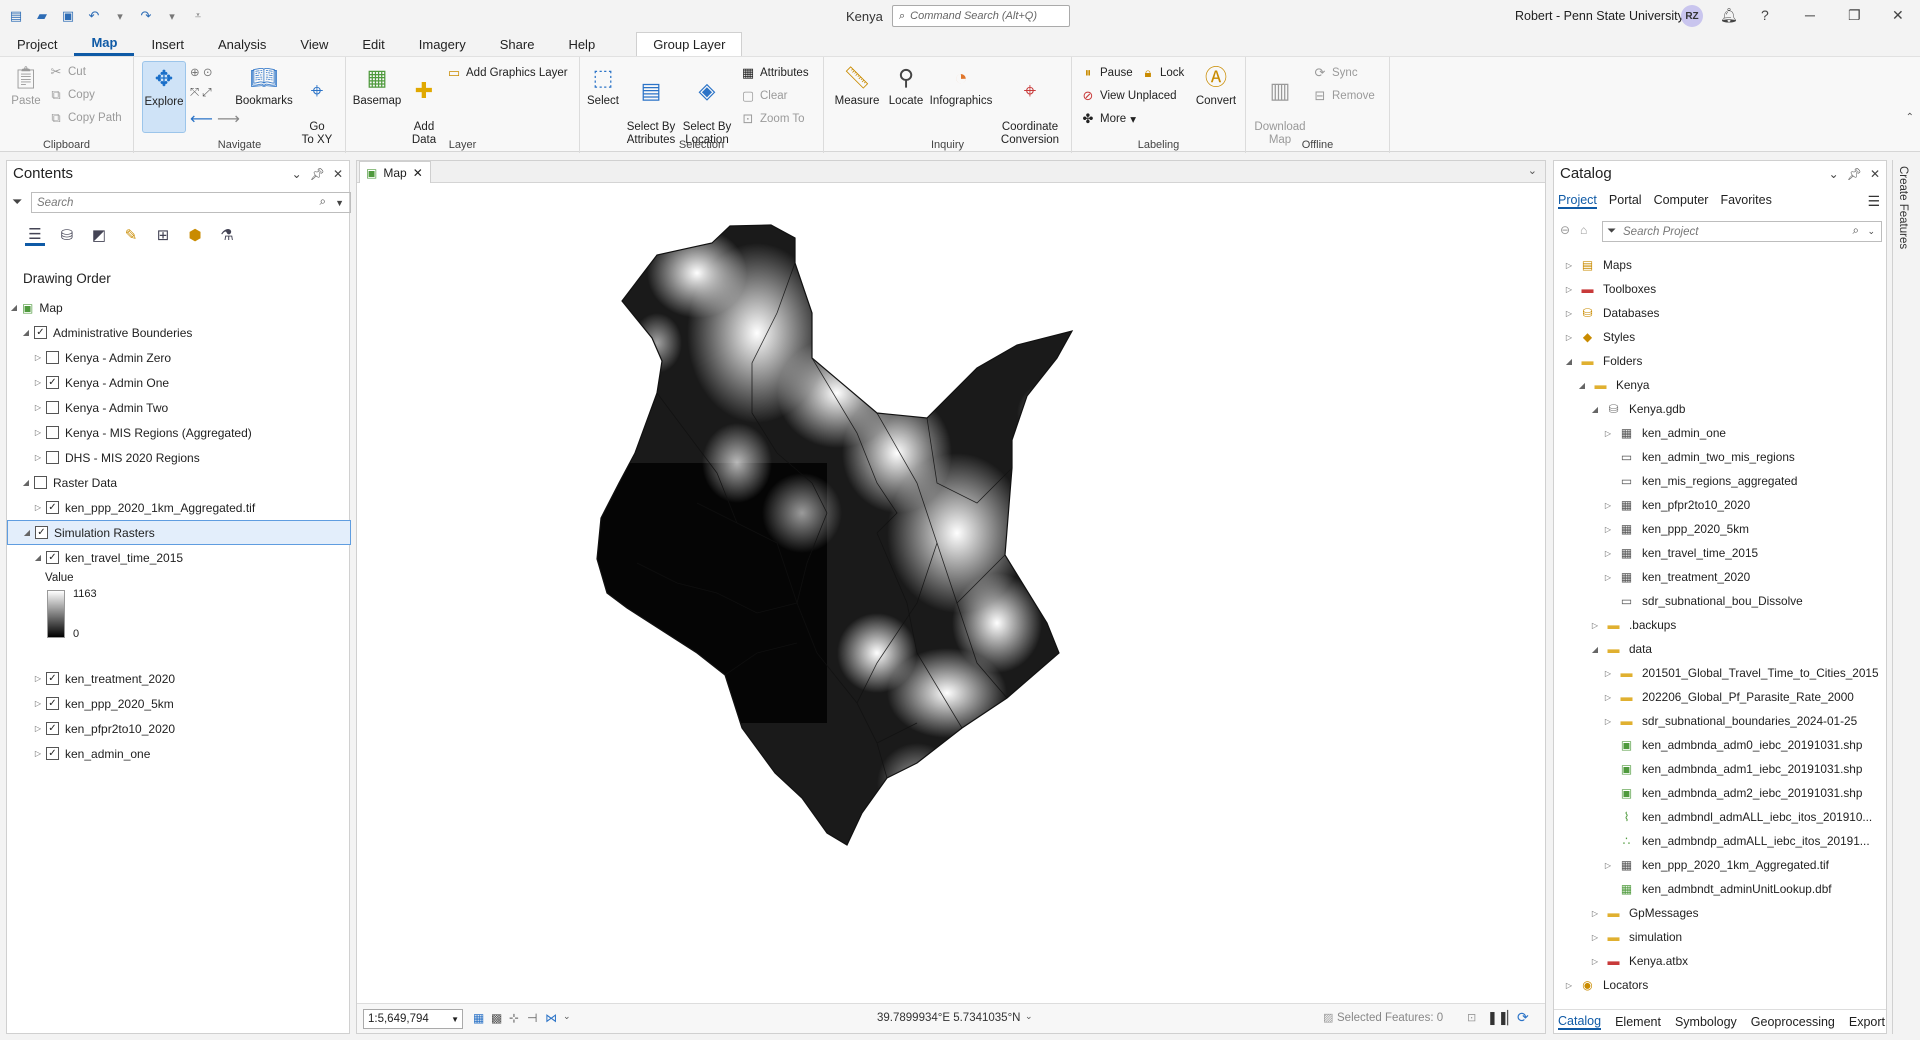 This screenshot has width=1920, height=1040. I want to click on redo-icon: ↷, so click(146, 16).